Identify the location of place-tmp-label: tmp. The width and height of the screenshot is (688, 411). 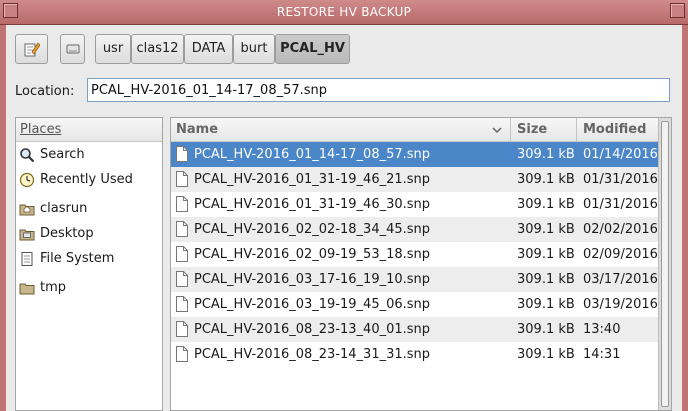
(53, 287).